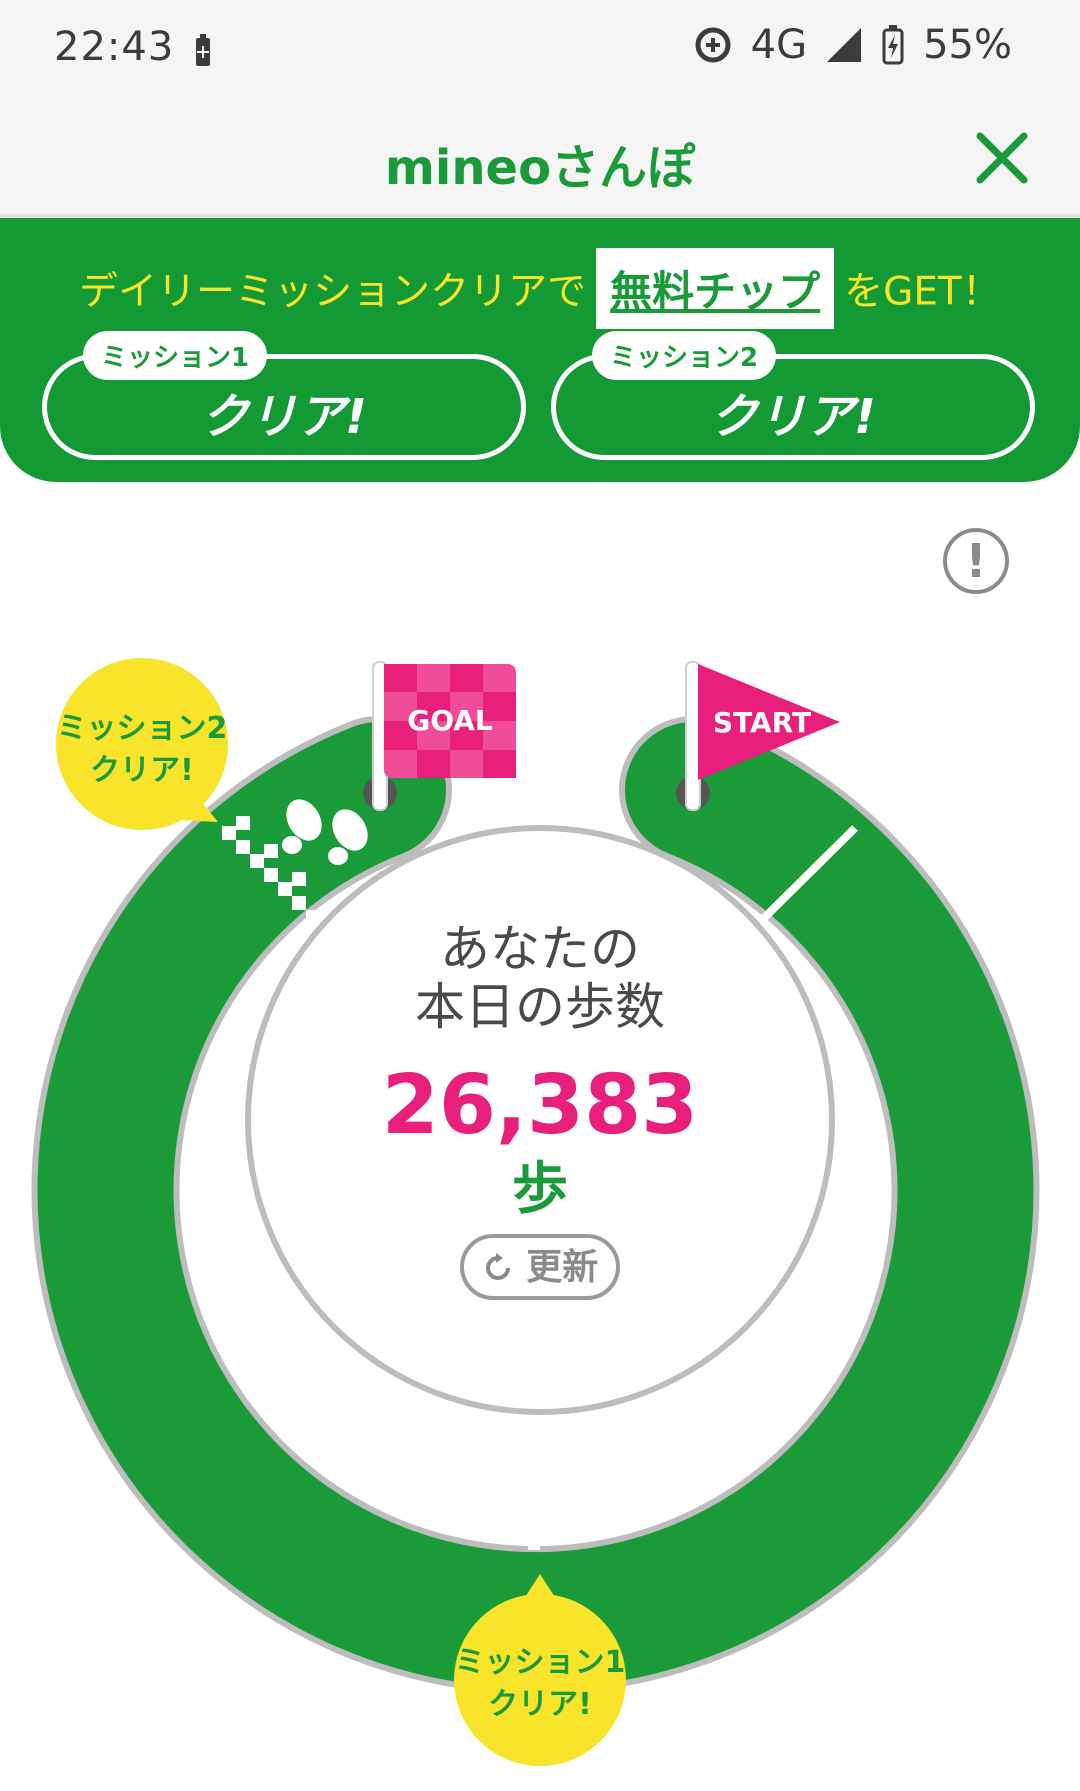 The width and height of the screenshot is (1080, 1791). Describe the element at coordinates (333, 292) in the screenshot. I see `banner-prefix: デイリーミッションクリアで` at that location.